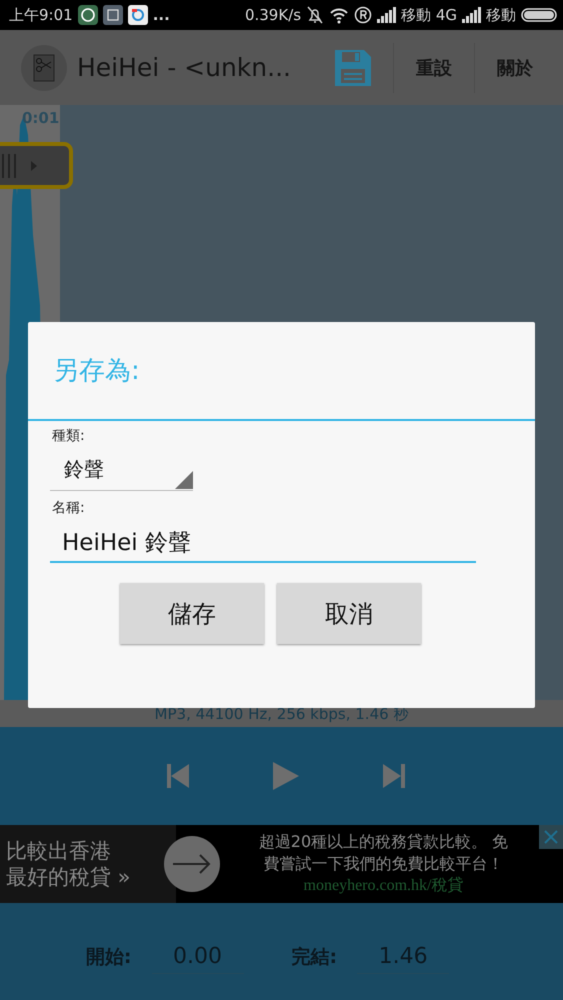 The image size is (563, 1000). I want to click on muted-bell-icon, so click(315, 15).